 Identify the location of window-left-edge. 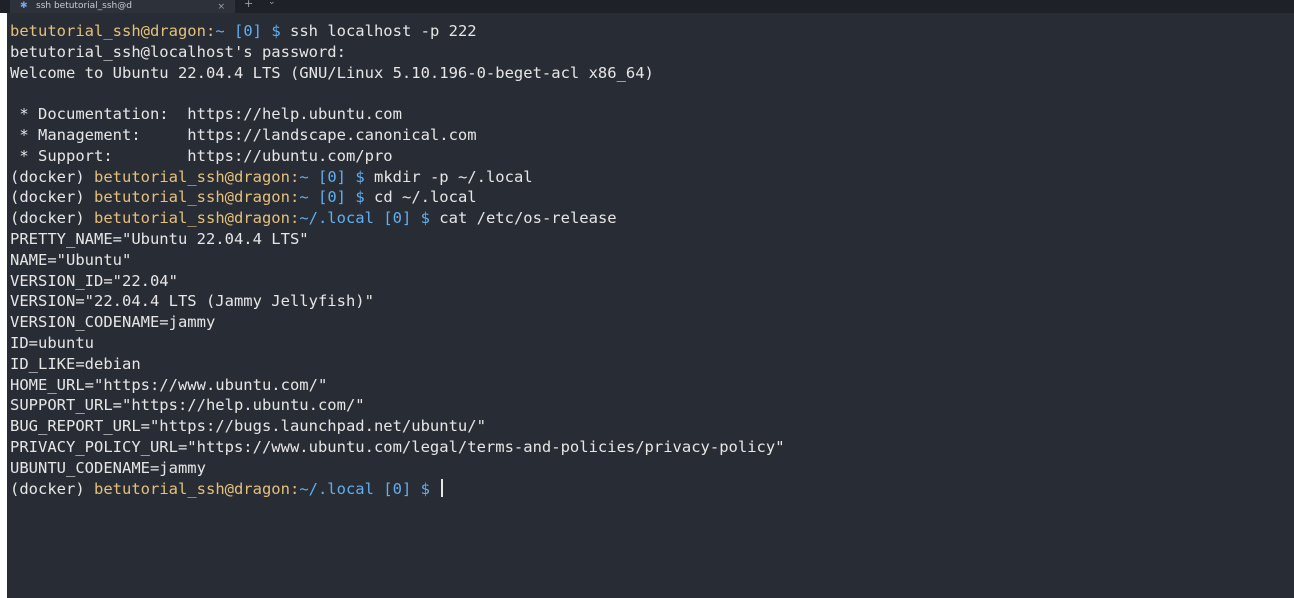
(3, 305).